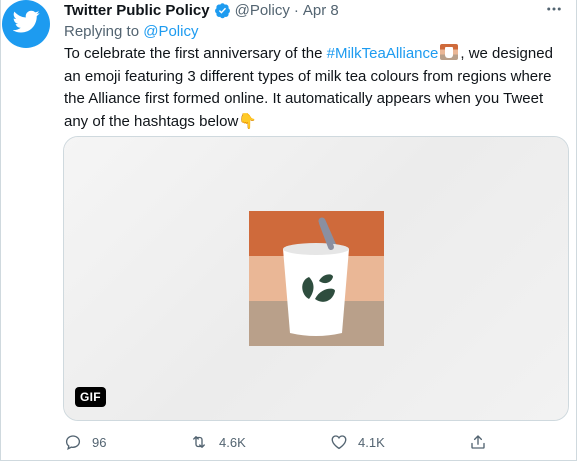 The height and width of the screenshot is (461, 577). I want to click on verified-badge-icon, so click(222, 10).